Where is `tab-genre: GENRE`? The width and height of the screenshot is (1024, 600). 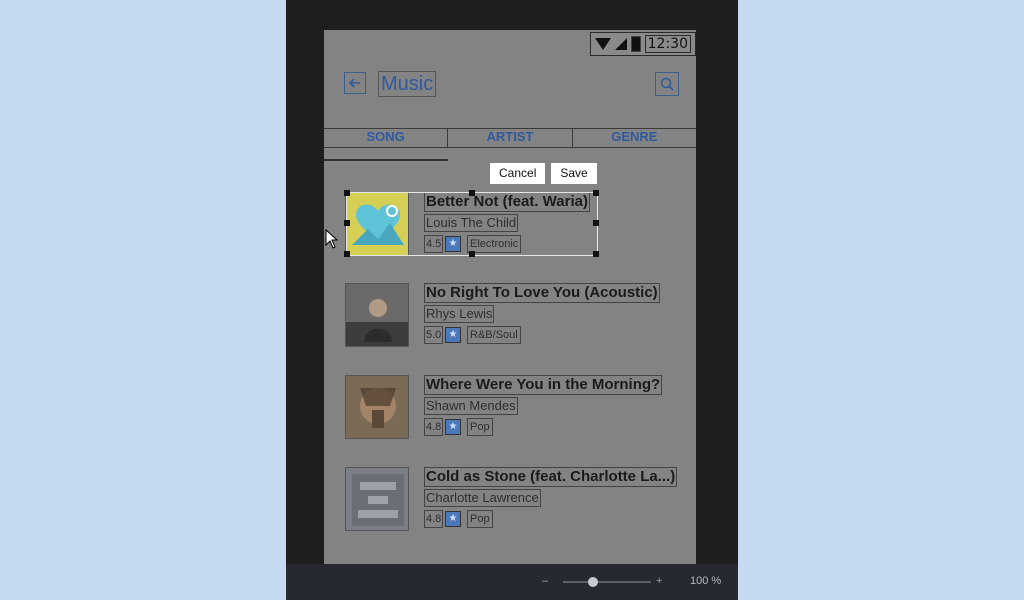
tab-genre: GENRE is located at coordinates (634, 138).